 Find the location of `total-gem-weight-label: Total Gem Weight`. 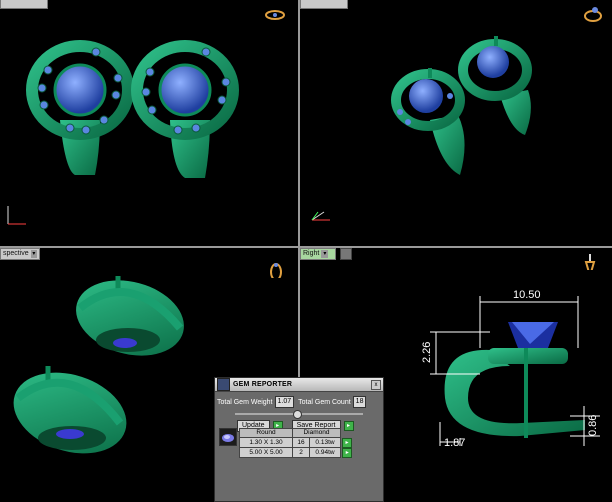

total-gem-weight-label: Total Gem Weight is located at coordinates (245, 402).